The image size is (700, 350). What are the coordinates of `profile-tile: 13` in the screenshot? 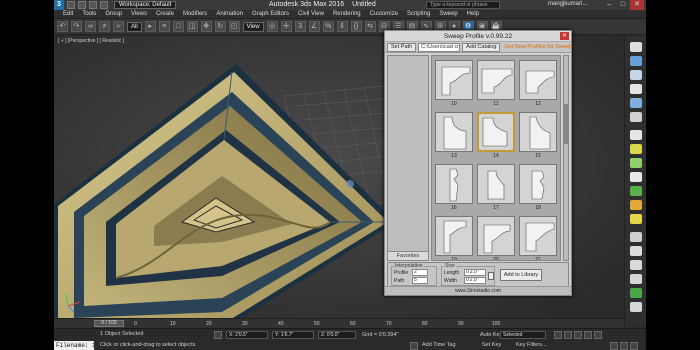 It's located at (454, 136).